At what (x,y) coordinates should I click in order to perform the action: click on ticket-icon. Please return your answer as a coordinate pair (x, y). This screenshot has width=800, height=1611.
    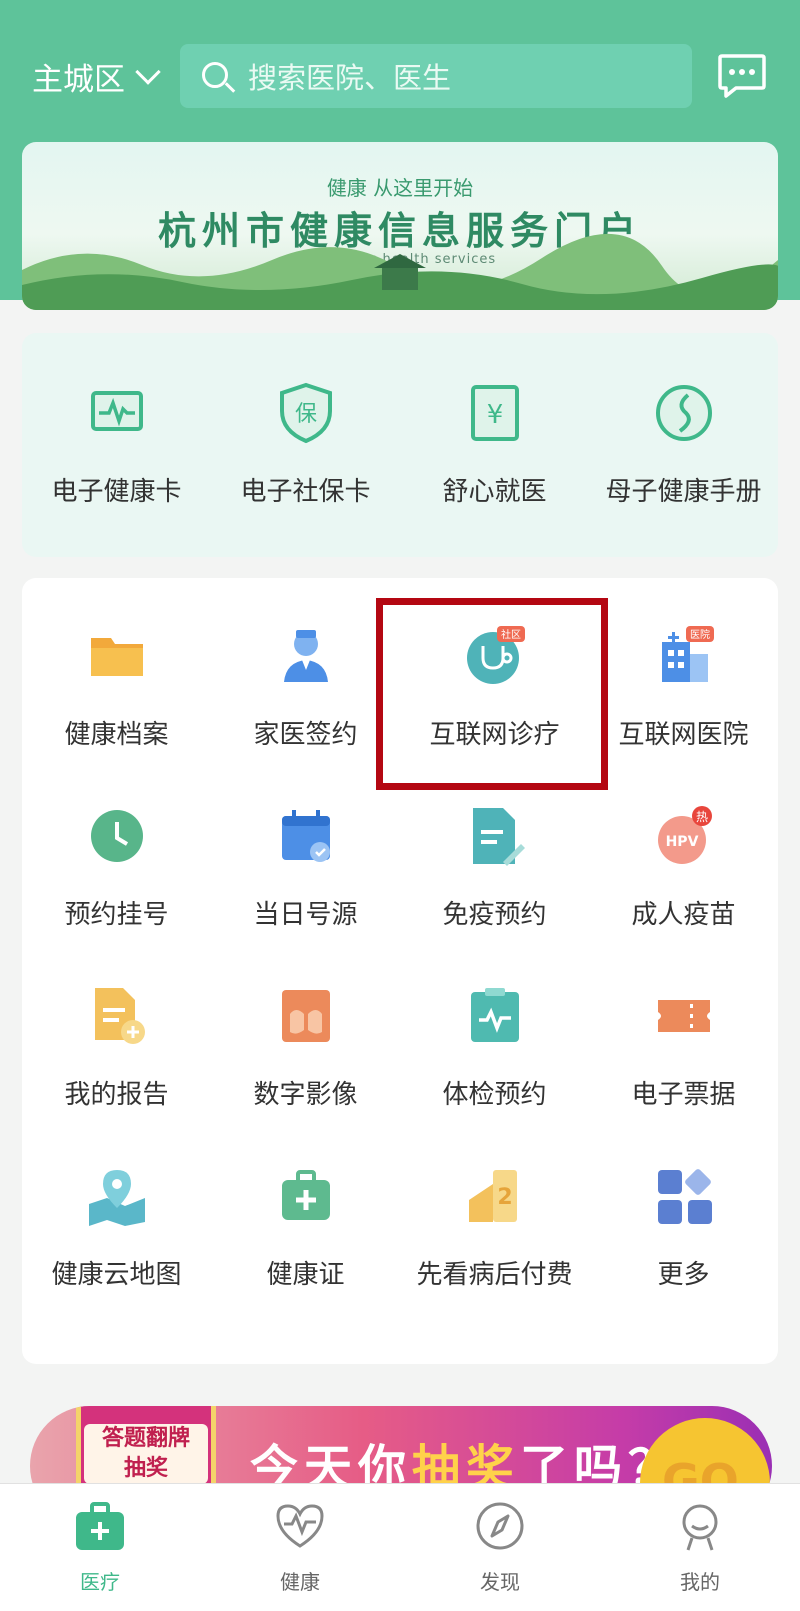
    Looking at the image, I should click on (683, 1016).